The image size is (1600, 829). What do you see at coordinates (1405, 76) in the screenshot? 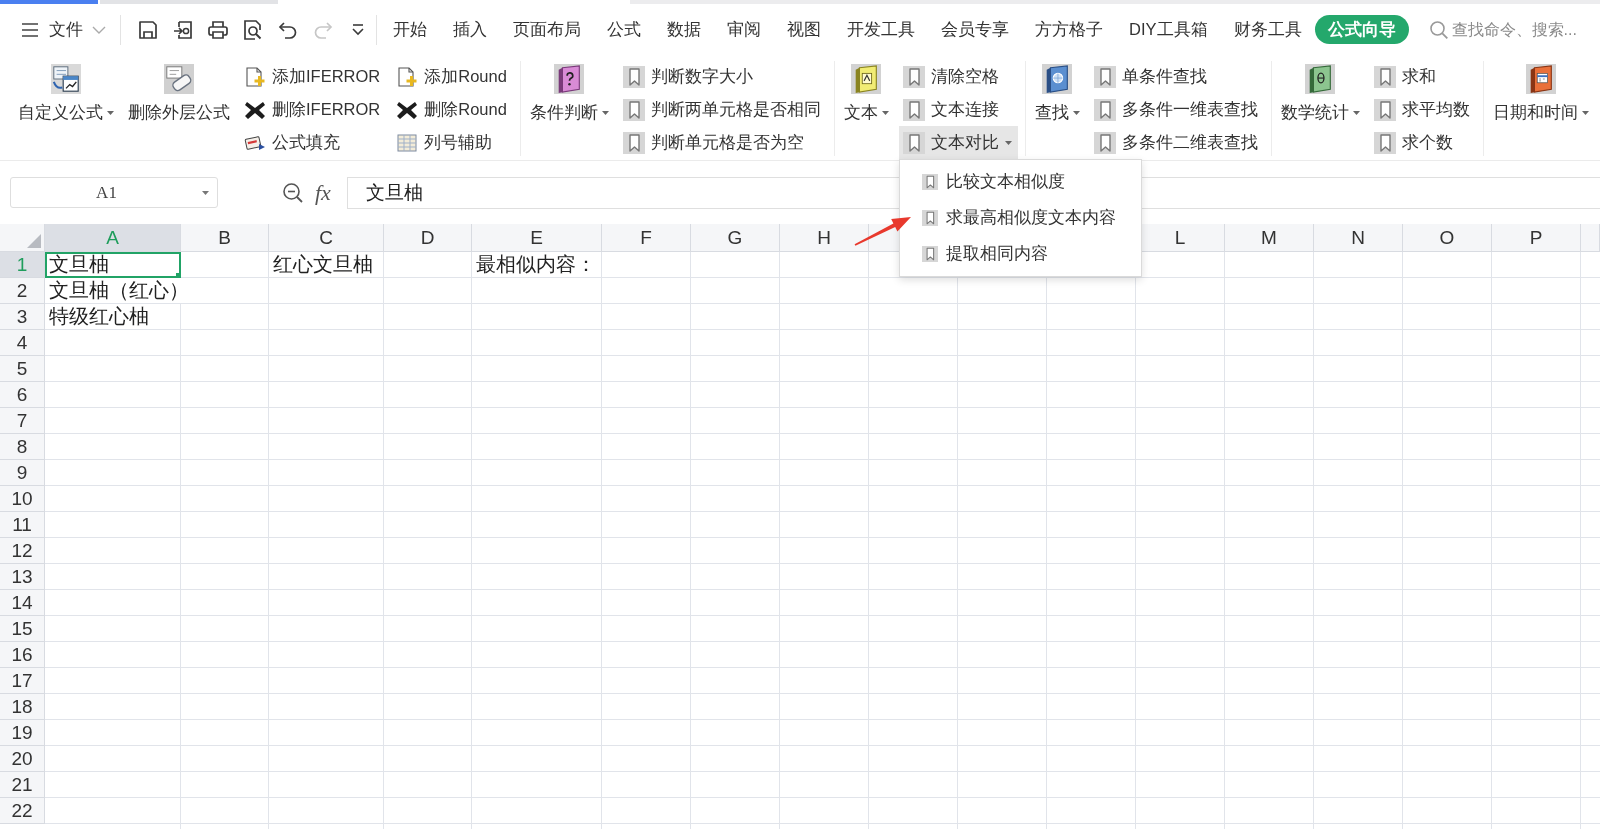
I see `ribbon-button: 求和` at bounding box center [1405, 76].